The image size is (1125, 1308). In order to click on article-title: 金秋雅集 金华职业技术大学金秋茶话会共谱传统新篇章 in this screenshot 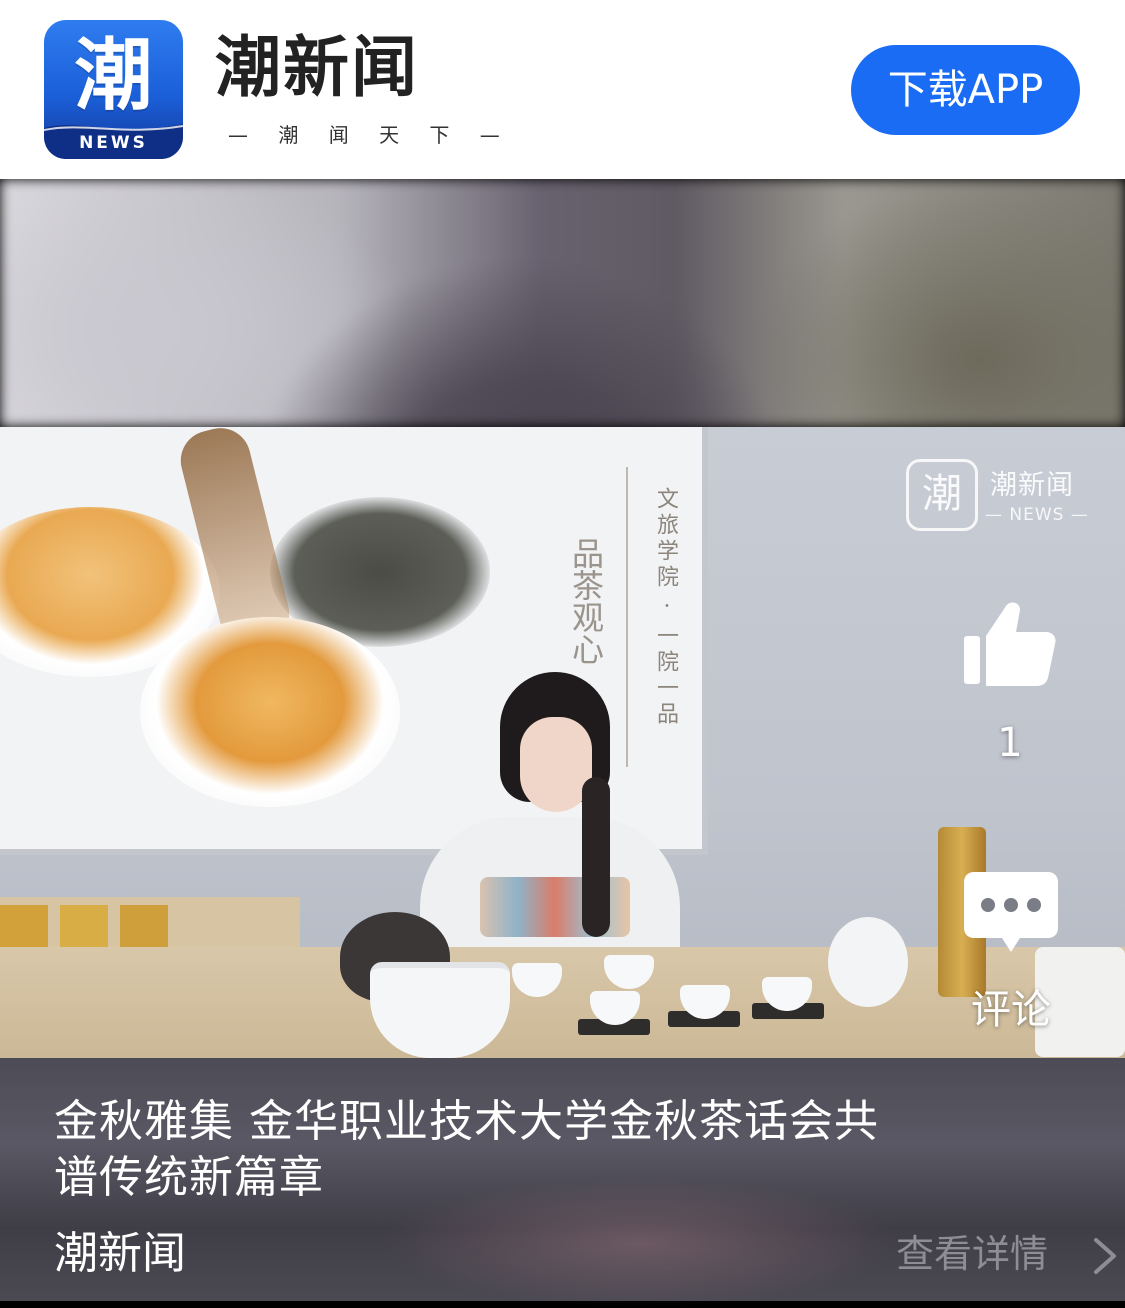, I will do `click(469, 1150)`.